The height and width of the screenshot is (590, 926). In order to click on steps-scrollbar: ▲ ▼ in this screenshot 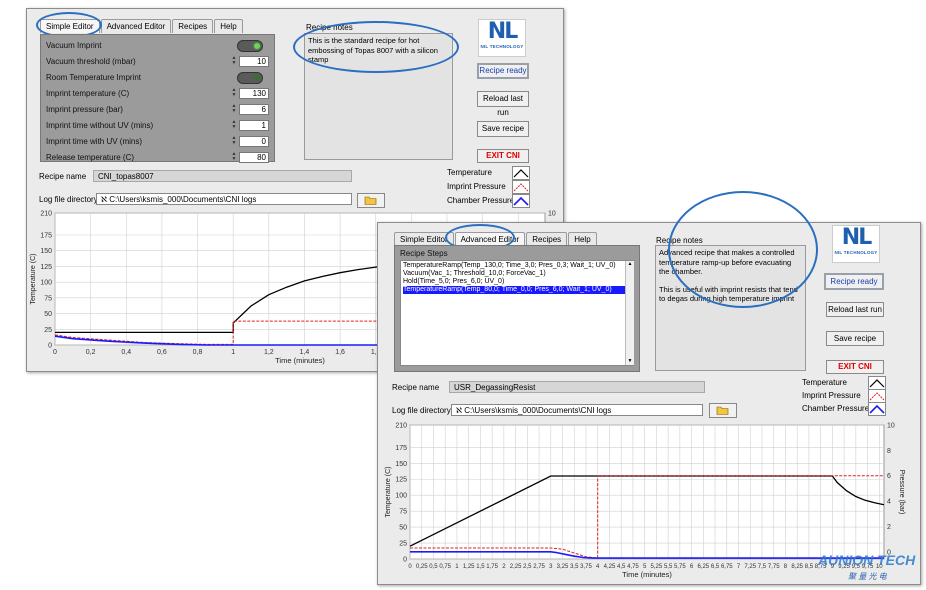, I will do `click(629, 313)`.